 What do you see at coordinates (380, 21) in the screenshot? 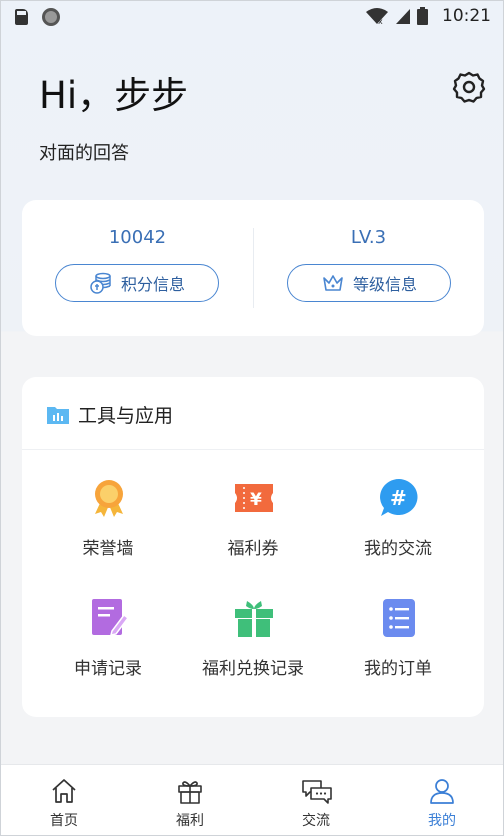
I see `svg-text: x` at bounding box center [380, 21].